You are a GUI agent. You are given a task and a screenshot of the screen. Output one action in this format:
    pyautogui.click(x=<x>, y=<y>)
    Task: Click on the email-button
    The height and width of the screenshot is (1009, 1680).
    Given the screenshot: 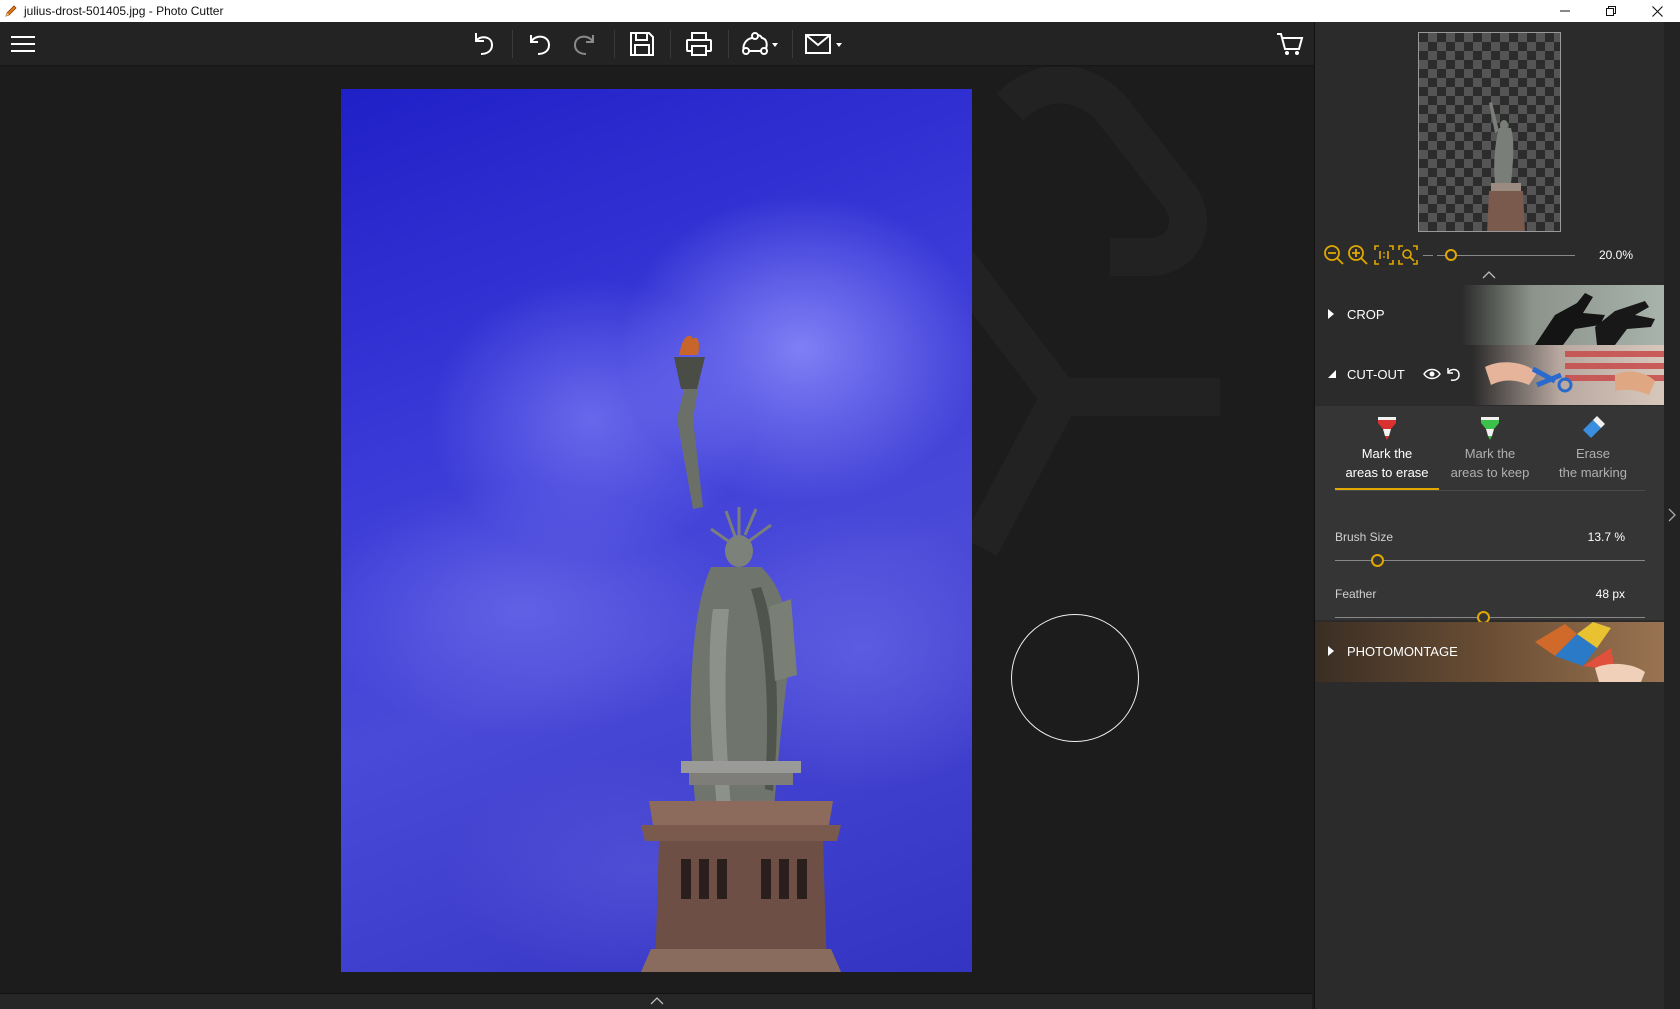 What is the action you would take?
    pyautogui.click(x=824, y=44)
    